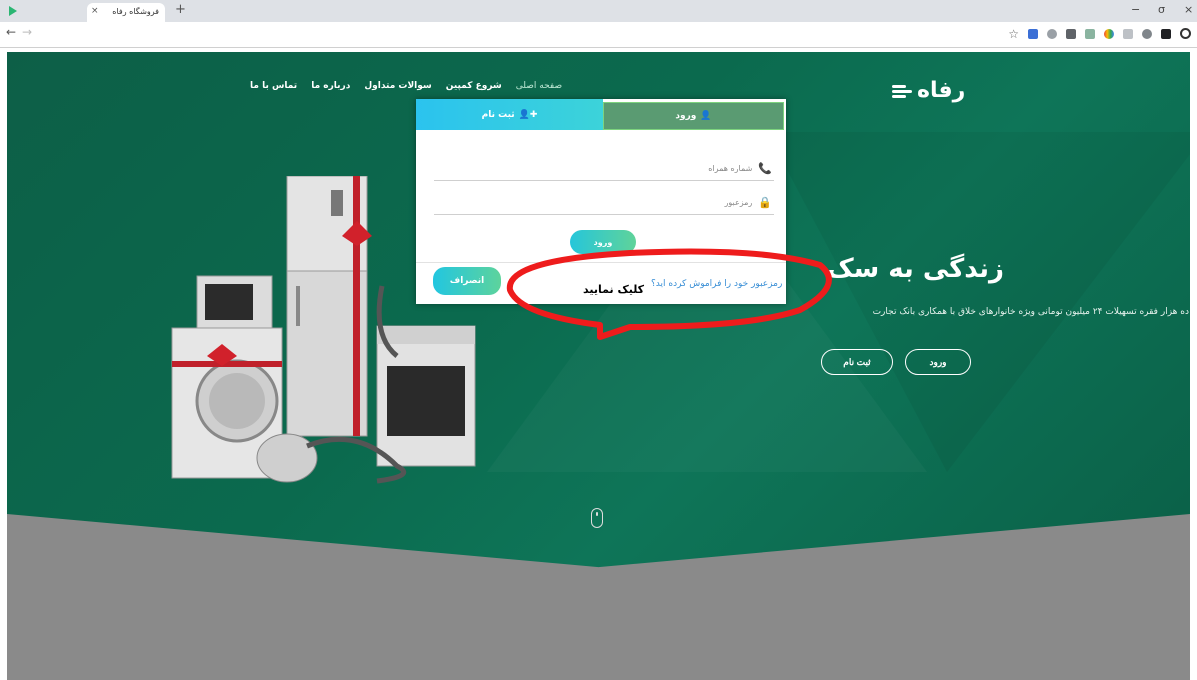  Describe the element at coordinates (528, 114) in the screenshot. I see `add-user-icon: ✚👤` at that location.